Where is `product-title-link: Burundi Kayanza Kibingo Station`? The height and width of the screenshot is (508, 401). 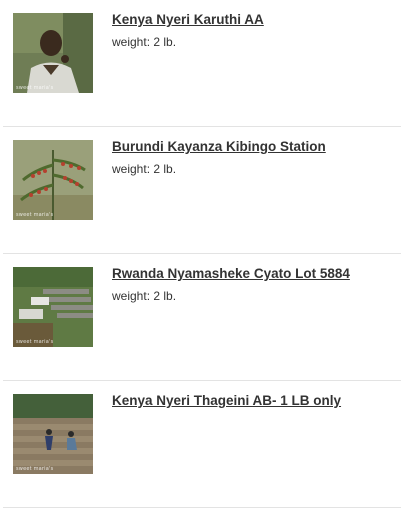
product-title-link: Burundi Kayanza Kibingo Station is located at coordinates (219, 146).